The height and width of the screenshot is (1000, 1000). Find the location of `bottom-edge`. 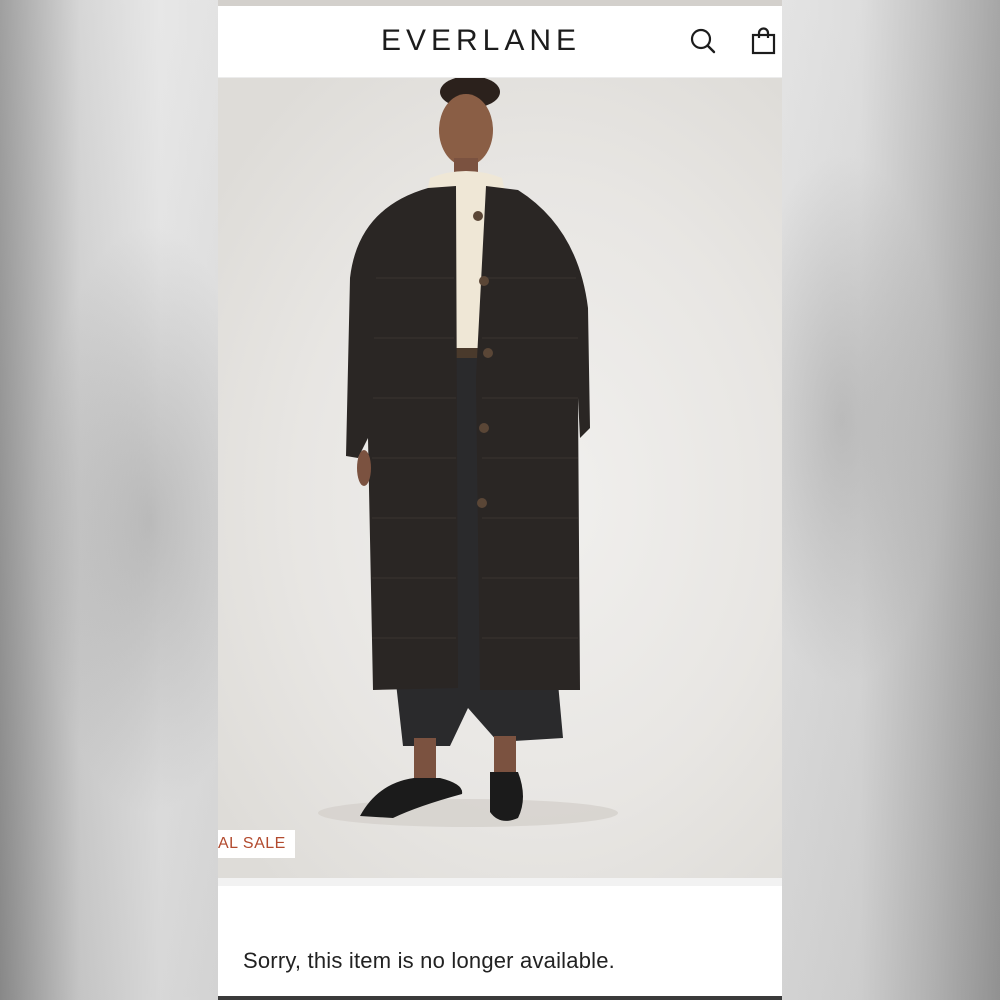

bottom-edge is located at coordinates (500, 998).